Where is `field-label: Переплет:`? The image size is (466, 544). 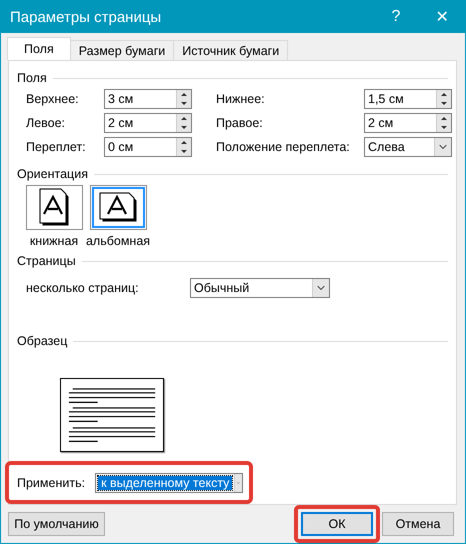 field-label: Переплет: is located at coordinates (56, 147).